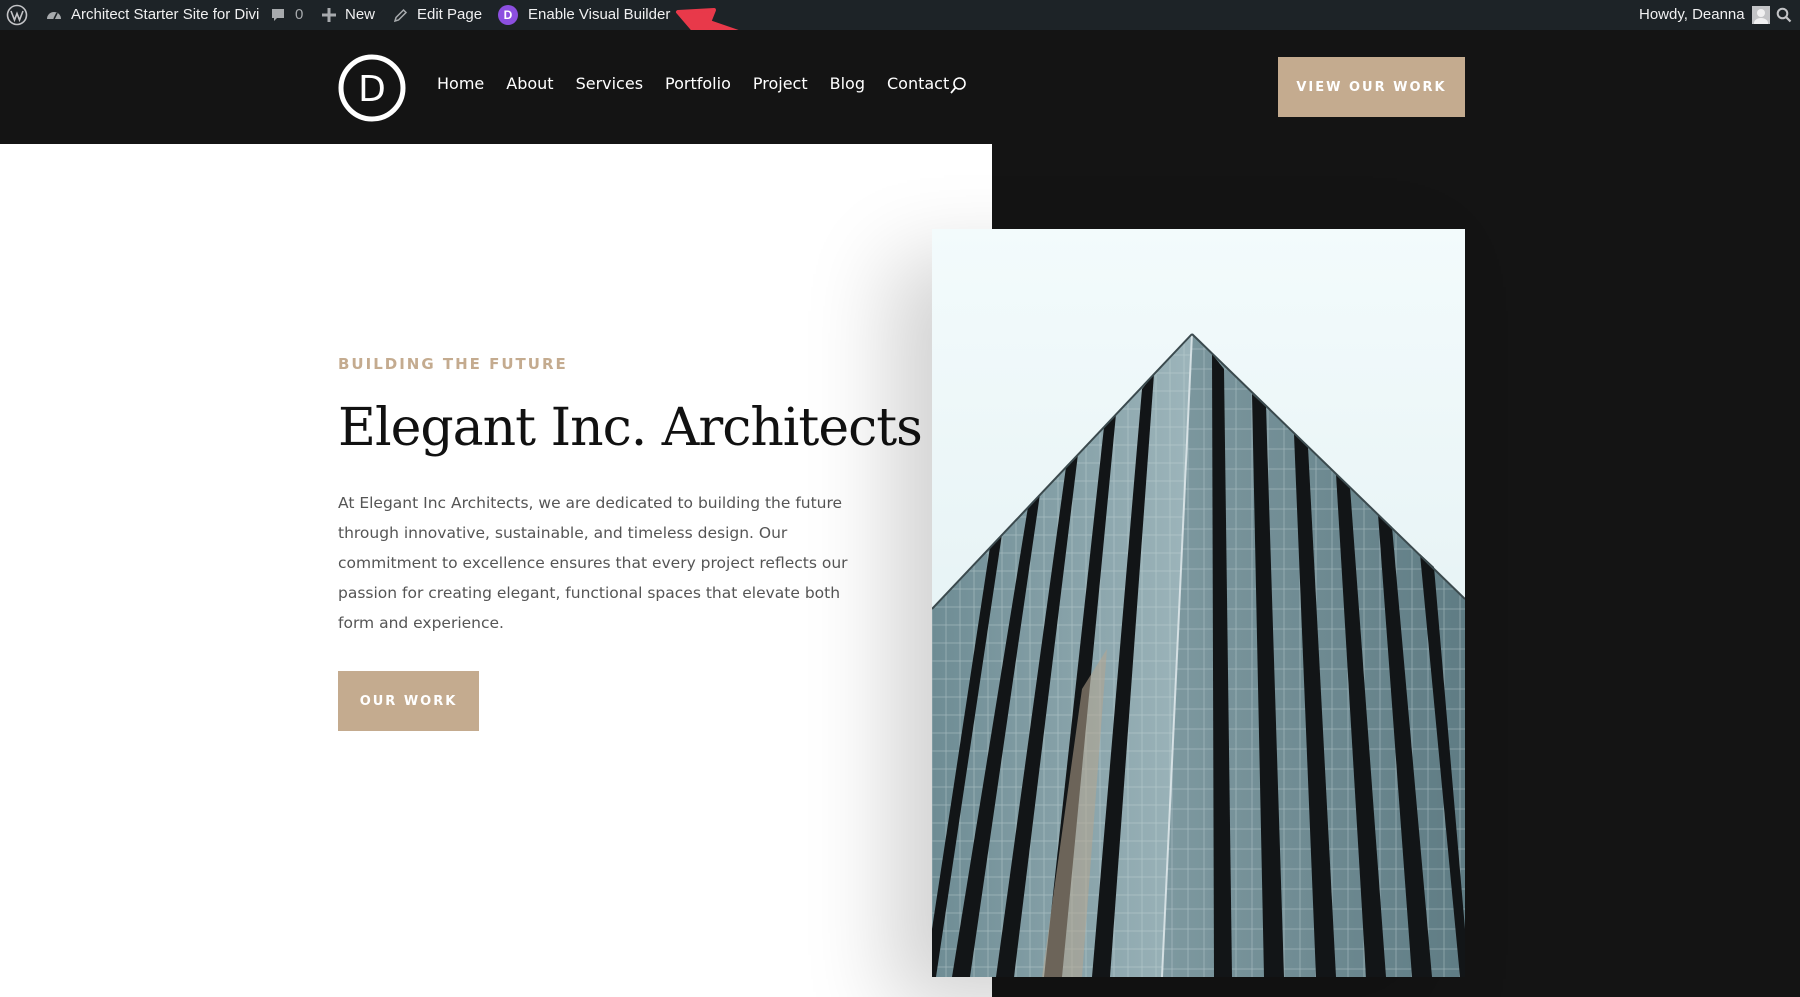 The width and height of the screenshot is (1800, 997). I want to click on greeting: Howdy, Deanna, so click(1692, 15).